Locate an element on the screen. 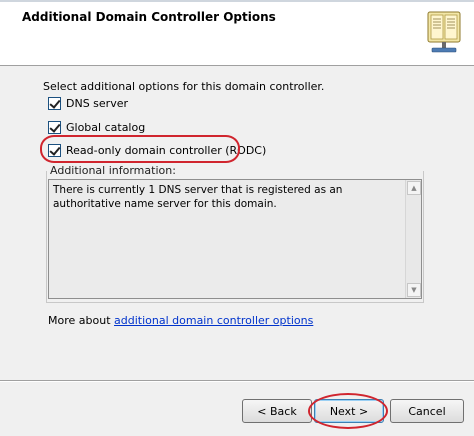 This screenshot has width=474, height=436. info-scrollbar: ▲ ▼ is located at coordinates (413, 239).